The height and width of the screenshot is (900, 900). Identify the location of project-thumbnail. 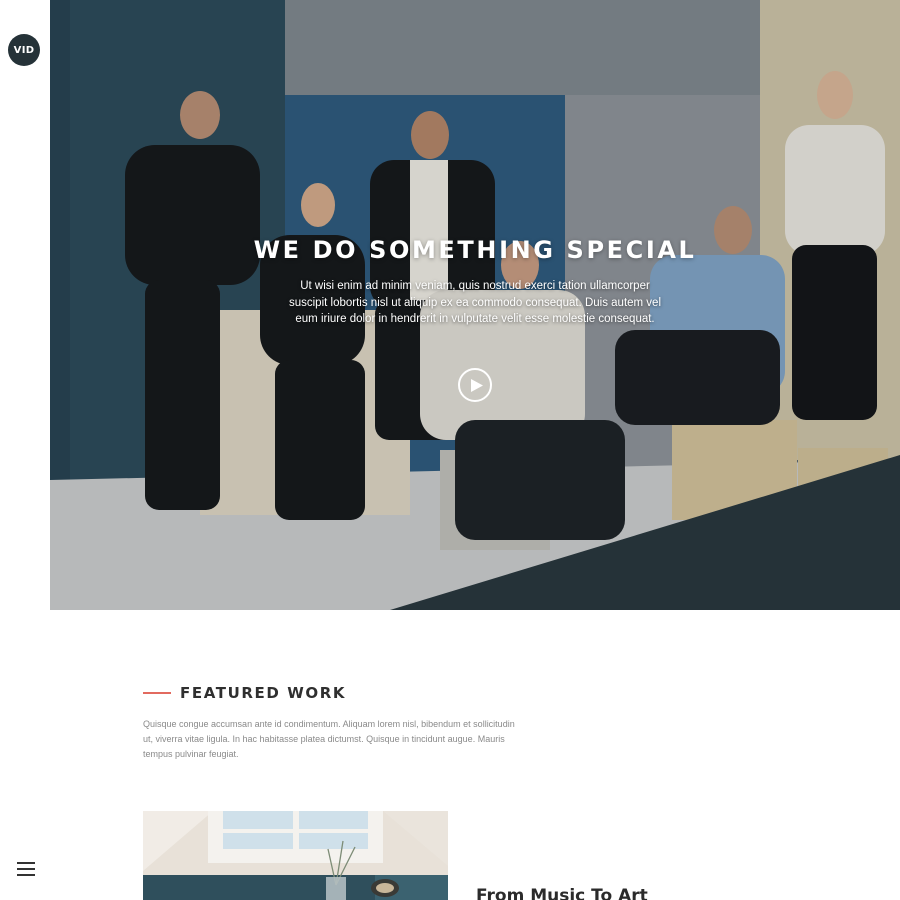
(295, 855).